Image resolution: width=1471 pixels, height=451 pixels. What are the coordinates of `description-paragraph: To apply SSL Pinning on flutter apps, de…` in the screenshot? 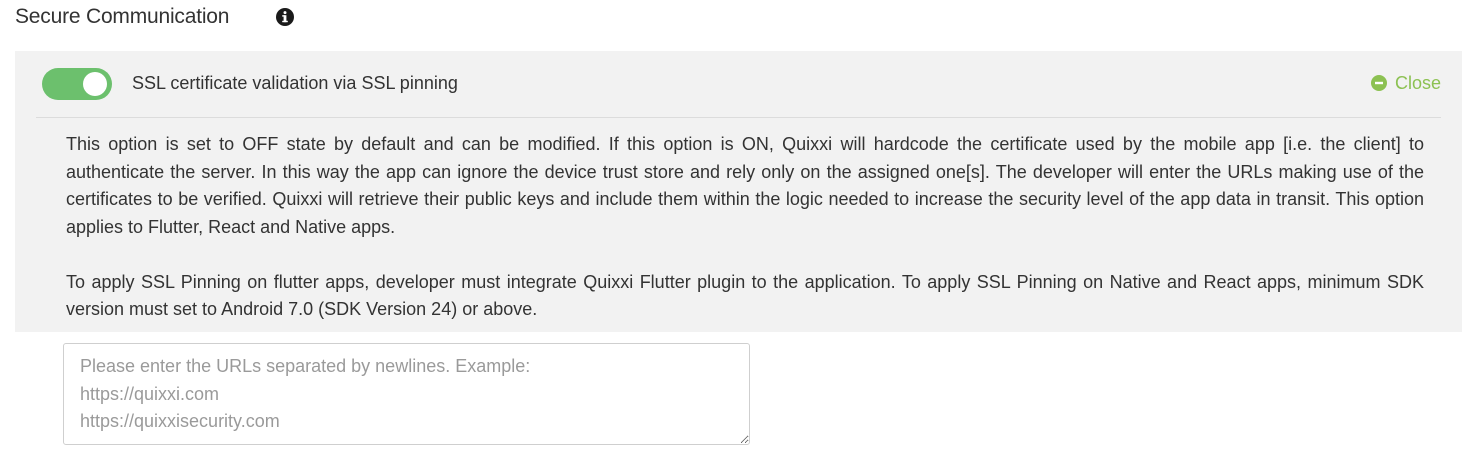 It's located at (745, 295).